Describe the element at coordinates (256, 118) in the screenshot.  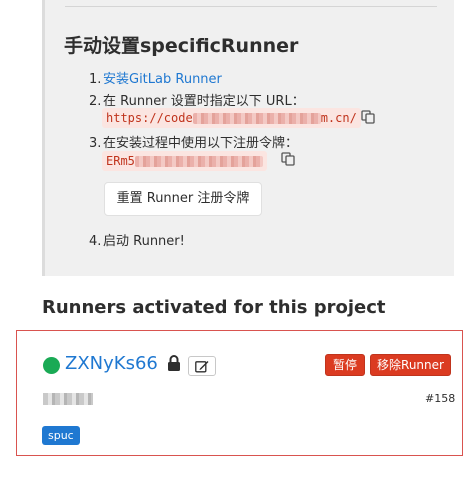
I see `redacted-url-part` at that location.